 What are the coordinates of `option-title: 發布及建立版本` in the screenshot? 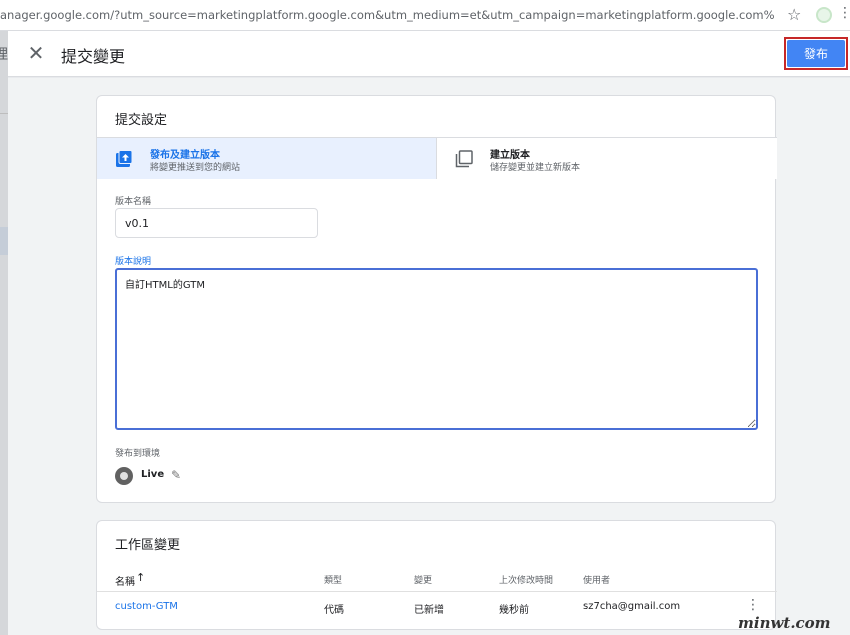 It's located at (185, 155).